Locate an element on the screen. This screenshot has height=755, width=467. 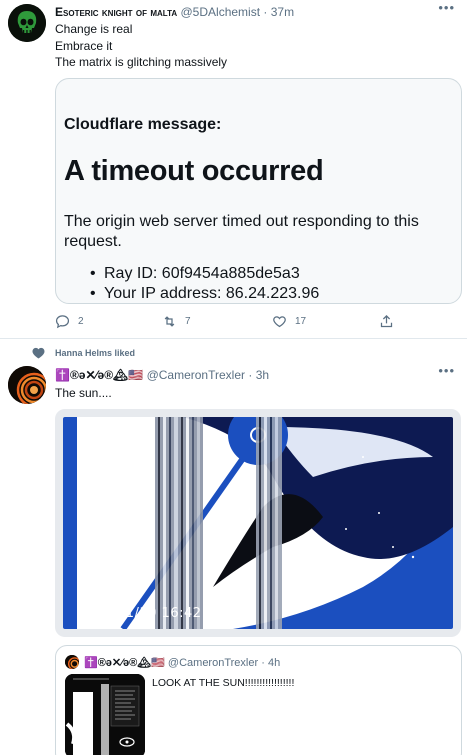
quote-header: ✝️®ə✕⁄ə®🏔🇺🇸 @CameronTrexler · 4h is located at coordinates (182, 662).